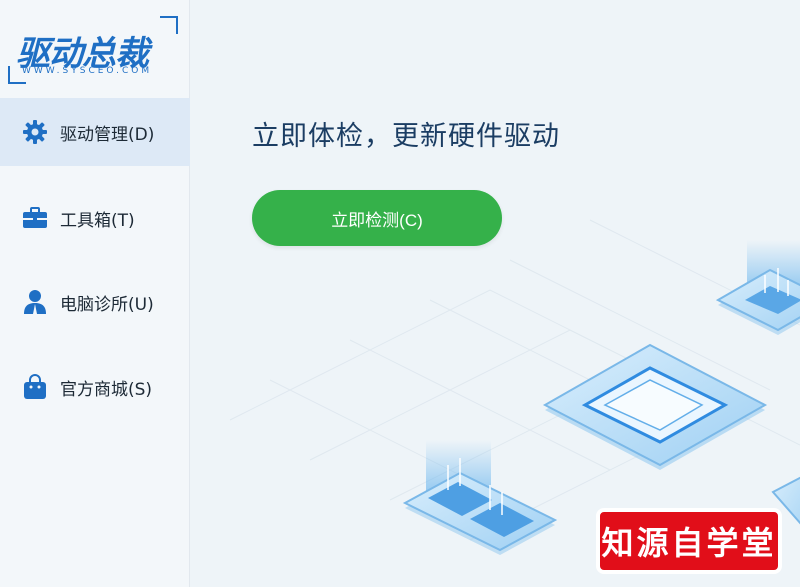 This screenshot has height=587, width=800. Describe the element at coordinates (35, 132) in the screenshot. I see `gear-icon` at that location.